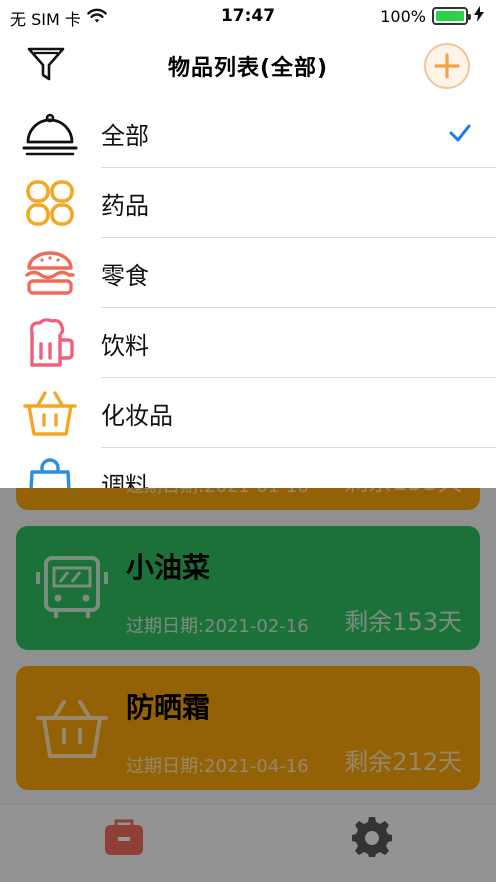 The height and width of the screenshot is (882, 496). I want to click on checkmark-icon, so click(460, 133).